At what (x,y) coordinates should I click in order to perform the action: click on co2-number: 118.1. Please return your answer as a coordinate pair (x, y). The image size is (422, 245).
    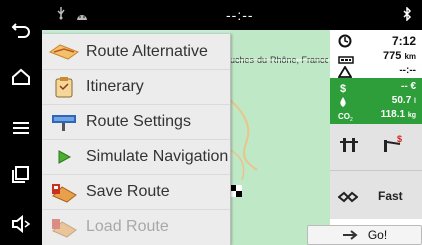
    Looking at the image, I should click on (393, 114).